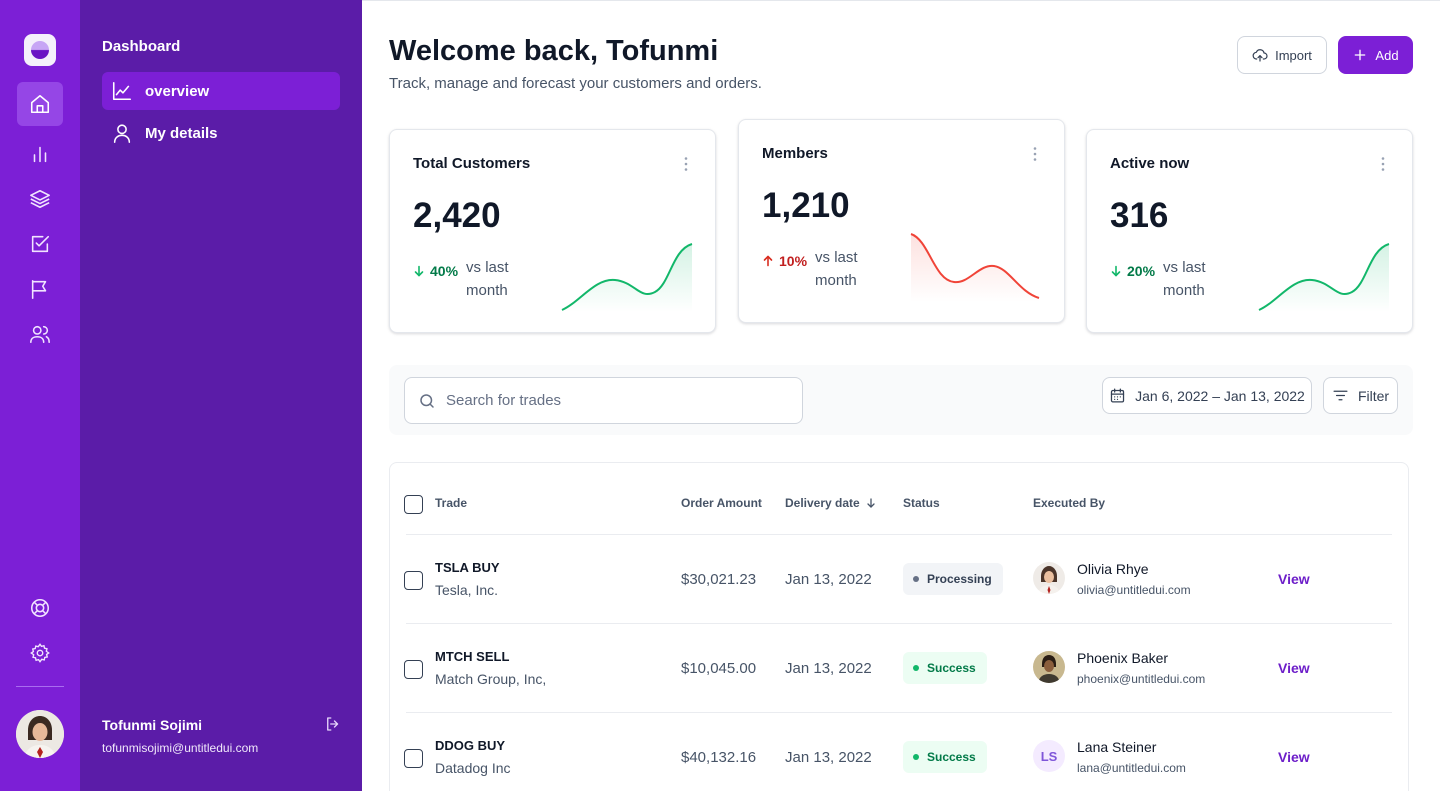 This screenshot has width=1440, height=791. What do you see at coordinates (427, 400) in the screenshot?
I see `search-icon` at bounding box center [427, 400].